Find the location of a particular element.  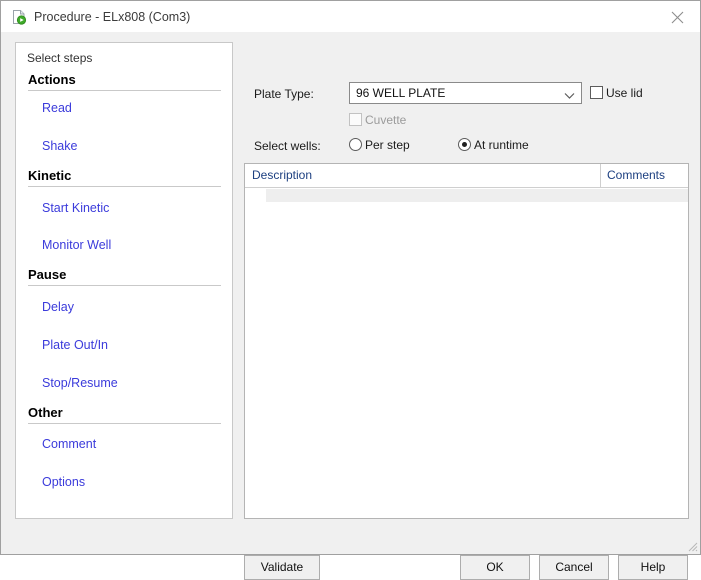

step-group-header-actions: Actions is located at coordinates (124, 81).